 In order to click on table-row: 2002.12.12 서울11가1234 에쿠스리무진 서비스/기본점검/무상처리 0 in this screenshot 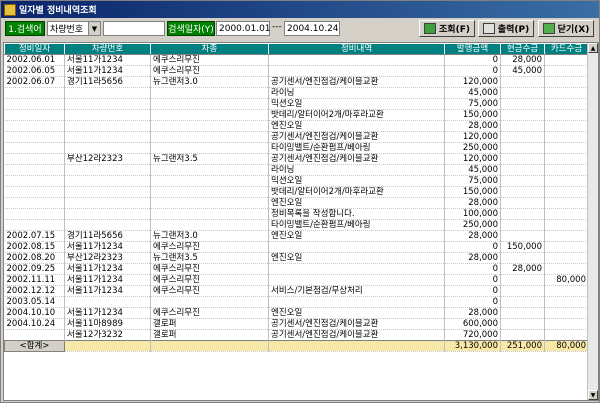, I will do `click(296, 291)`.